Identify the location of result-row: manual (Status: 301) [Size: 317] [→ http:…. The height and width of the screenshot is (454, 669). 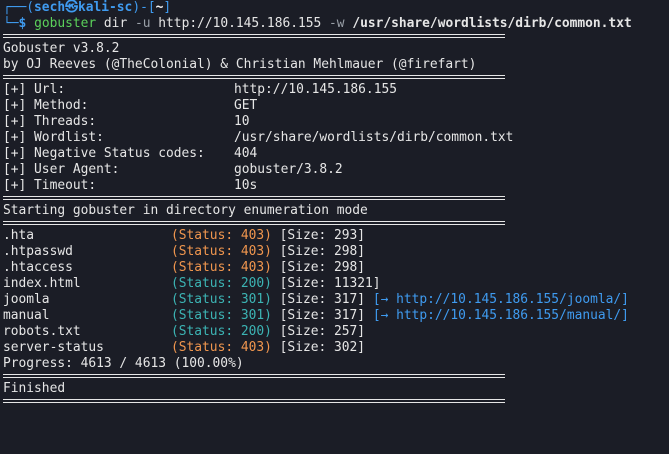
(336, 316).